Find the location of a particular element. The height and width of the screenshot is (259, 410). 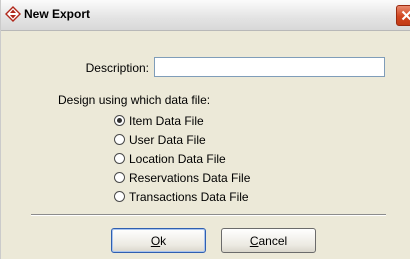

diamond-arrows-icon is located at coordinates (13, 14).